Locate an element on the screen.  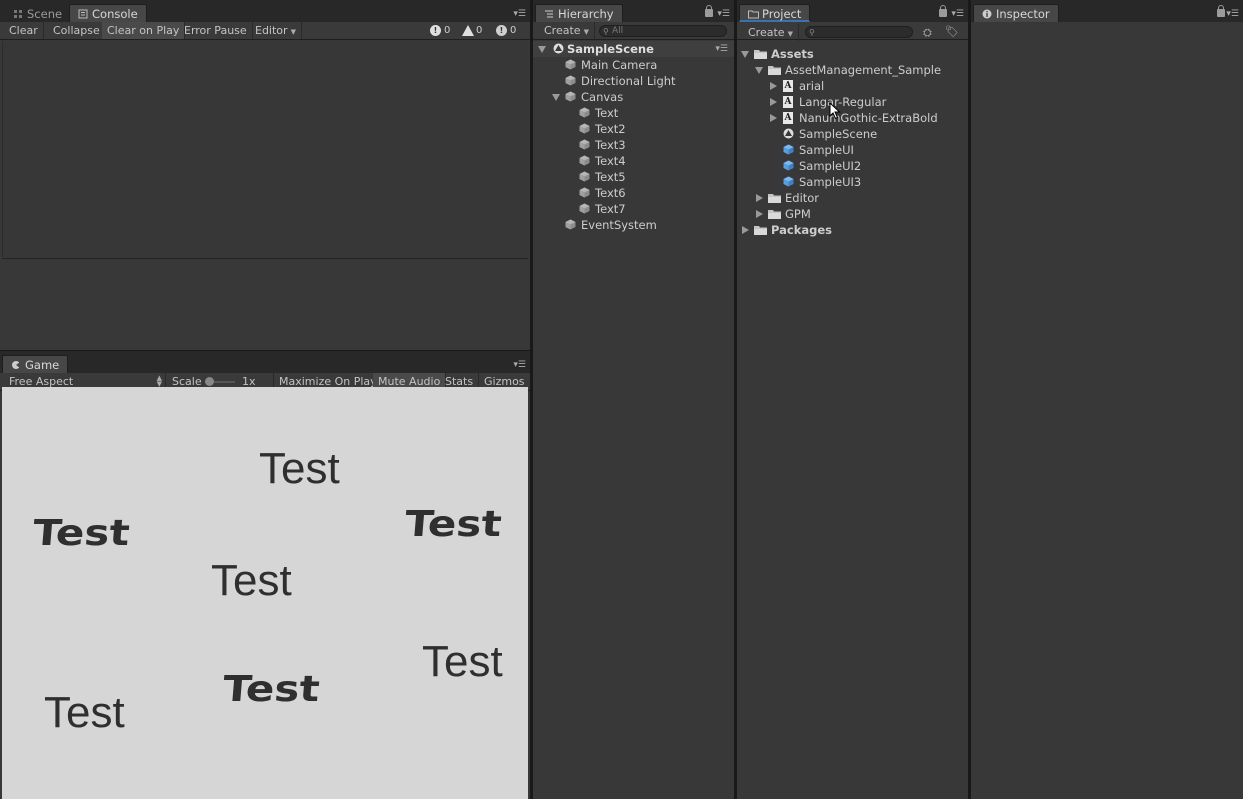
console-tabbar: Scene Console ▾☰ is located at coordinates (265, 11).